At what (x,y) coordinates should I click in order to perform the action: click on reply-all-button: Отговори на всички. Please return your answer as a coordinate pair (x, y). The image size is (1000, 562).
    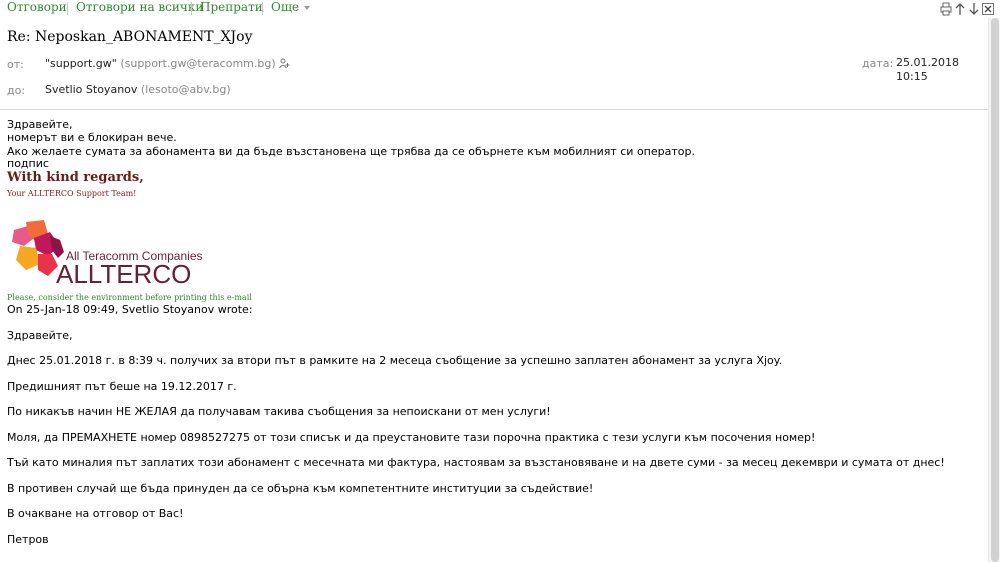
    Looking at the image, I should click on (139, 7).